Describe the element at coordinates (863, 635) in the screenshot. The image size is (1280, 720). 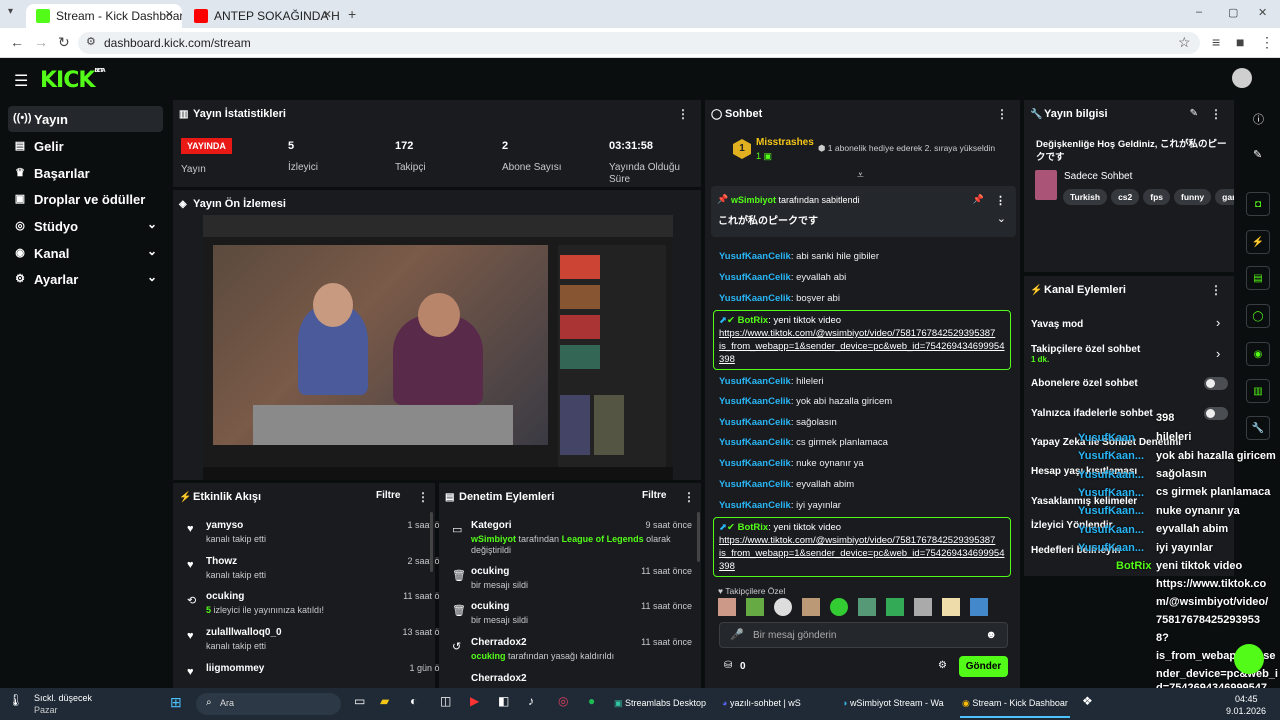
I see `chat-input: 🎤 Bir mesaj gönderin ☻` at that location.